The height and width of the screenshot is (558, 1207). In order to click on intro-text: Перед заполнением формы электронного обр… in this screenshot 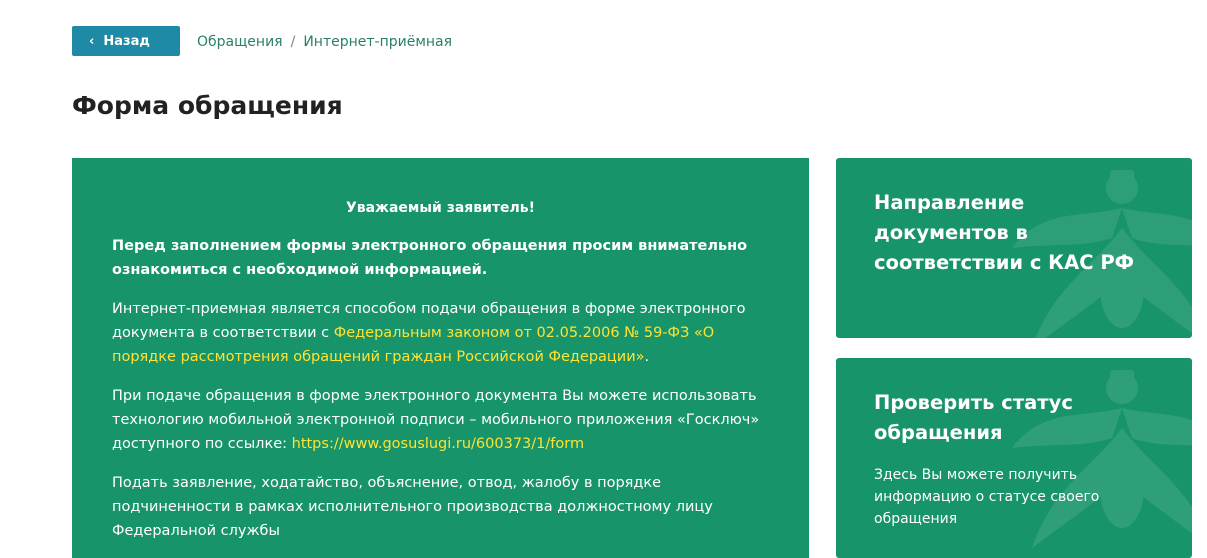, I will do `click(430, 258)`.